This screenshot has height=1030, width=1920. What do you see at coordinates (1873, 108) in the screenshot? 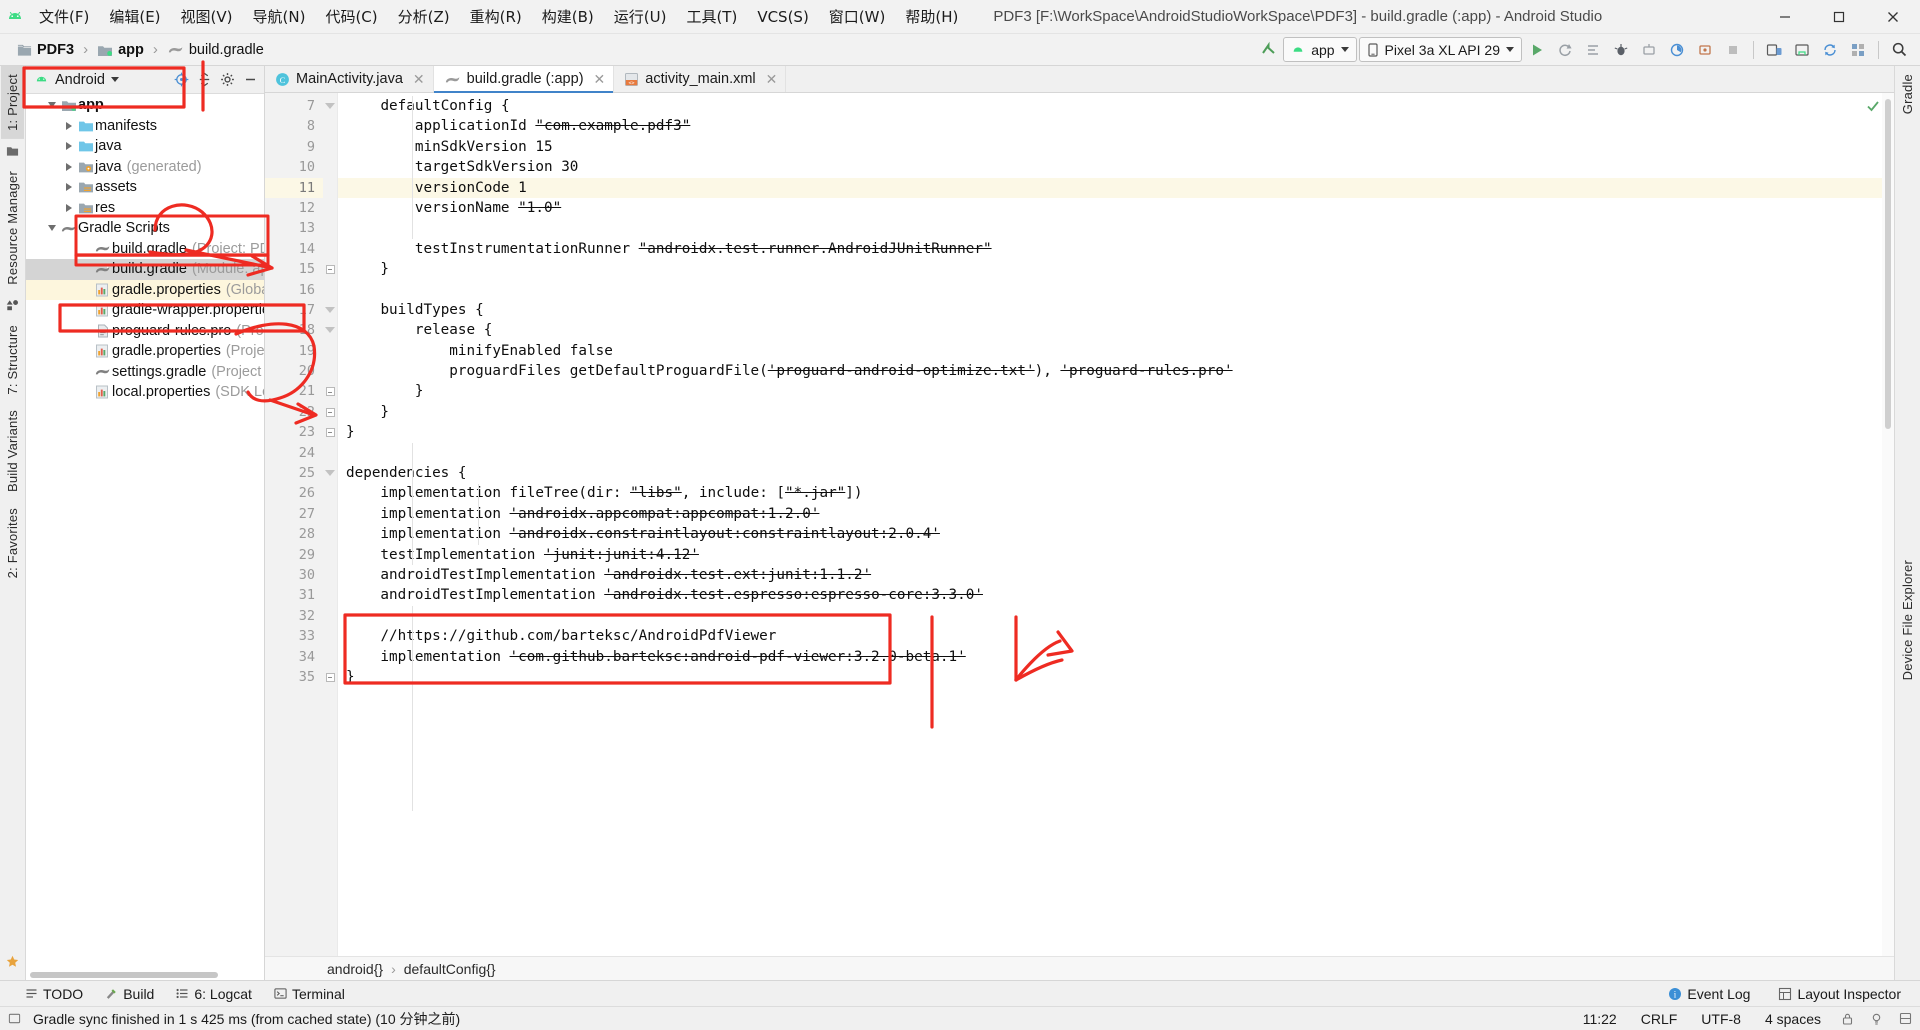
I see `inspection-status-icon` at bounding box center [1873, 108].